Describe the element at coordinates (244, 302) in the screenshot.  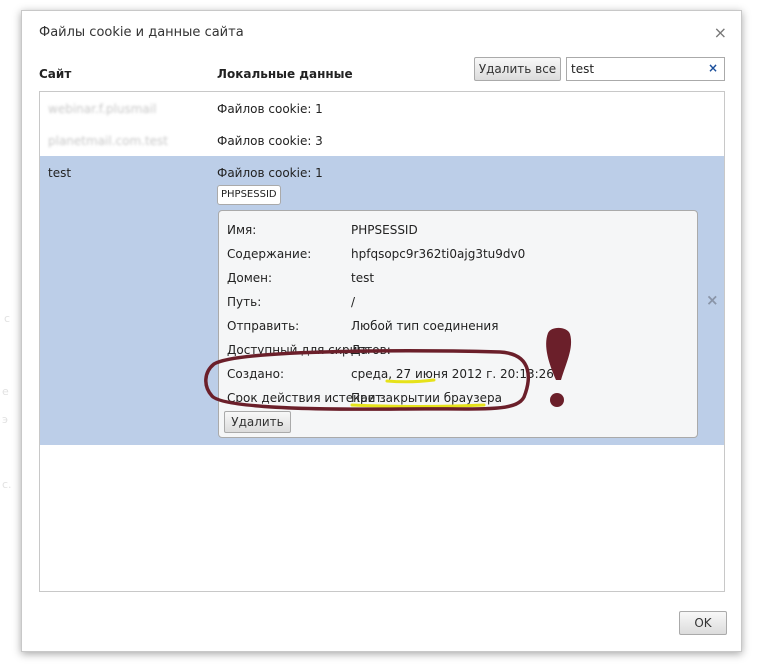
I see `detail-label: Путь:` at that location.